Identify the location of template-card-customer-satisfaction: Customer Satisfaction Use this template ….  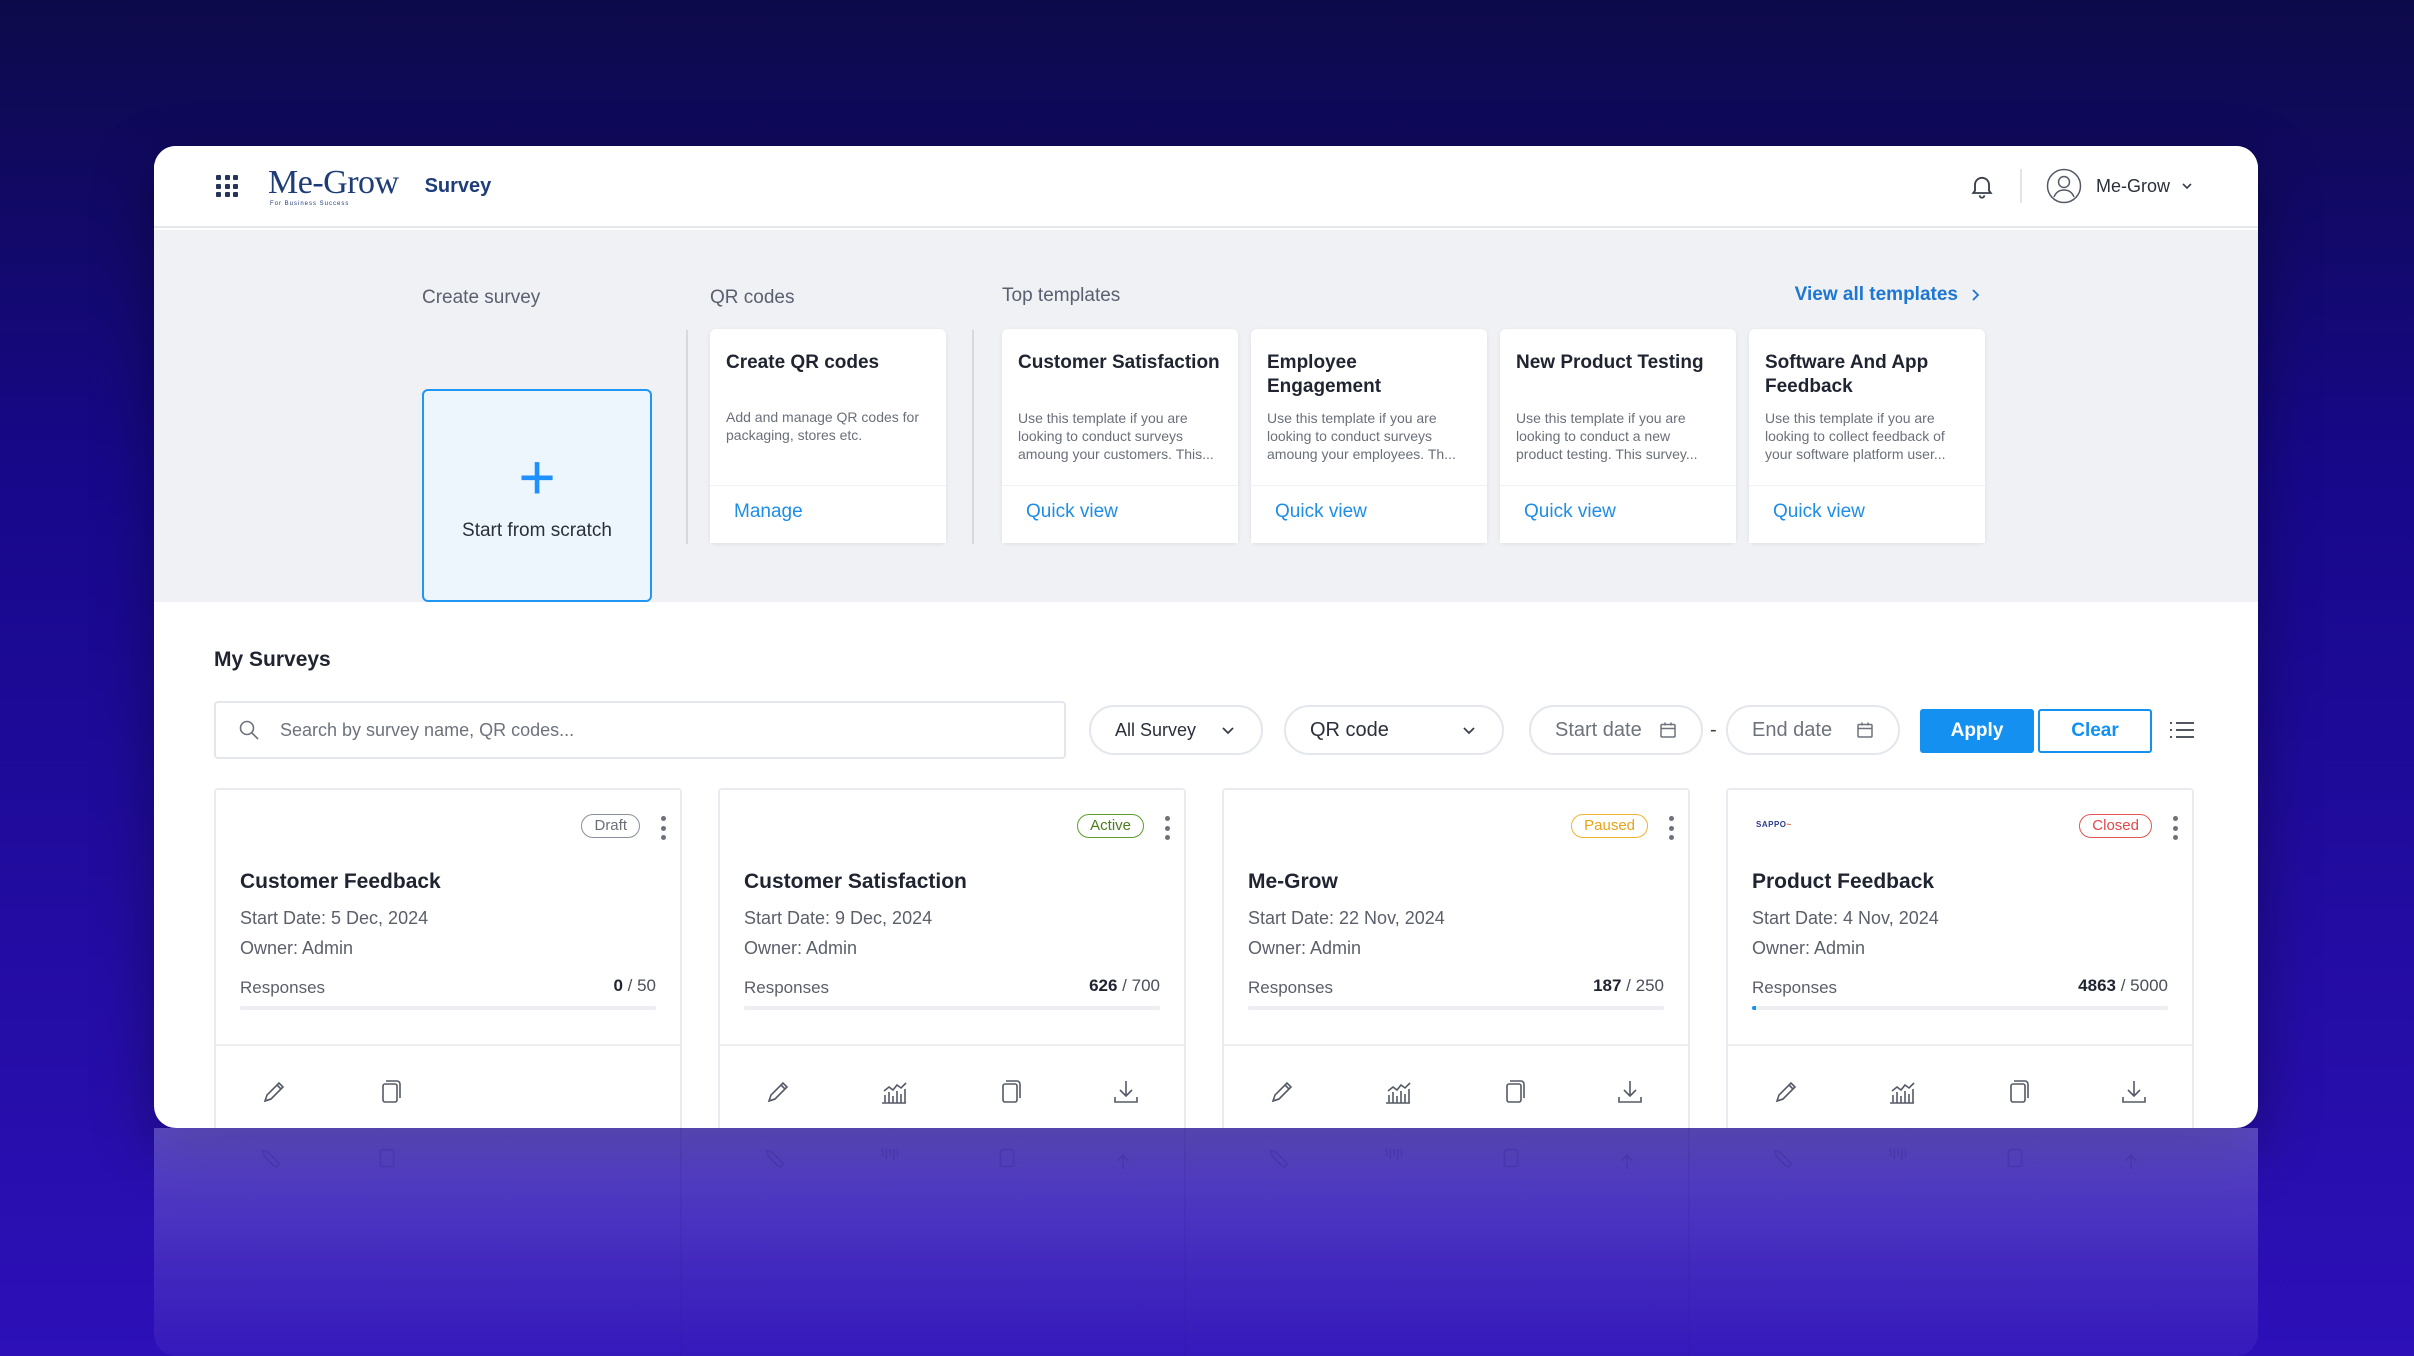
(1120, 436).